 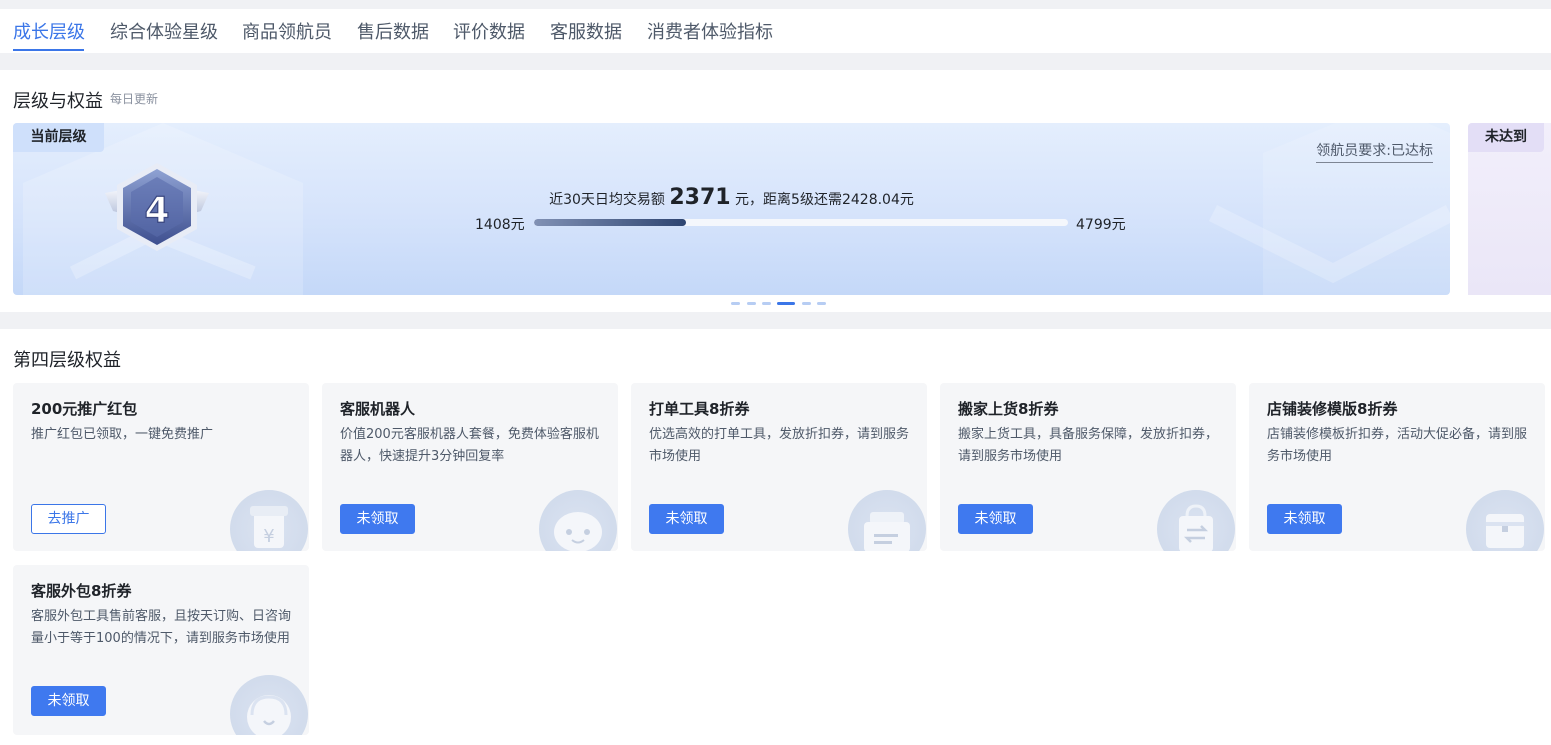 I want to click on tab-growth-level: 成长层级, so click(x=49, y=31).